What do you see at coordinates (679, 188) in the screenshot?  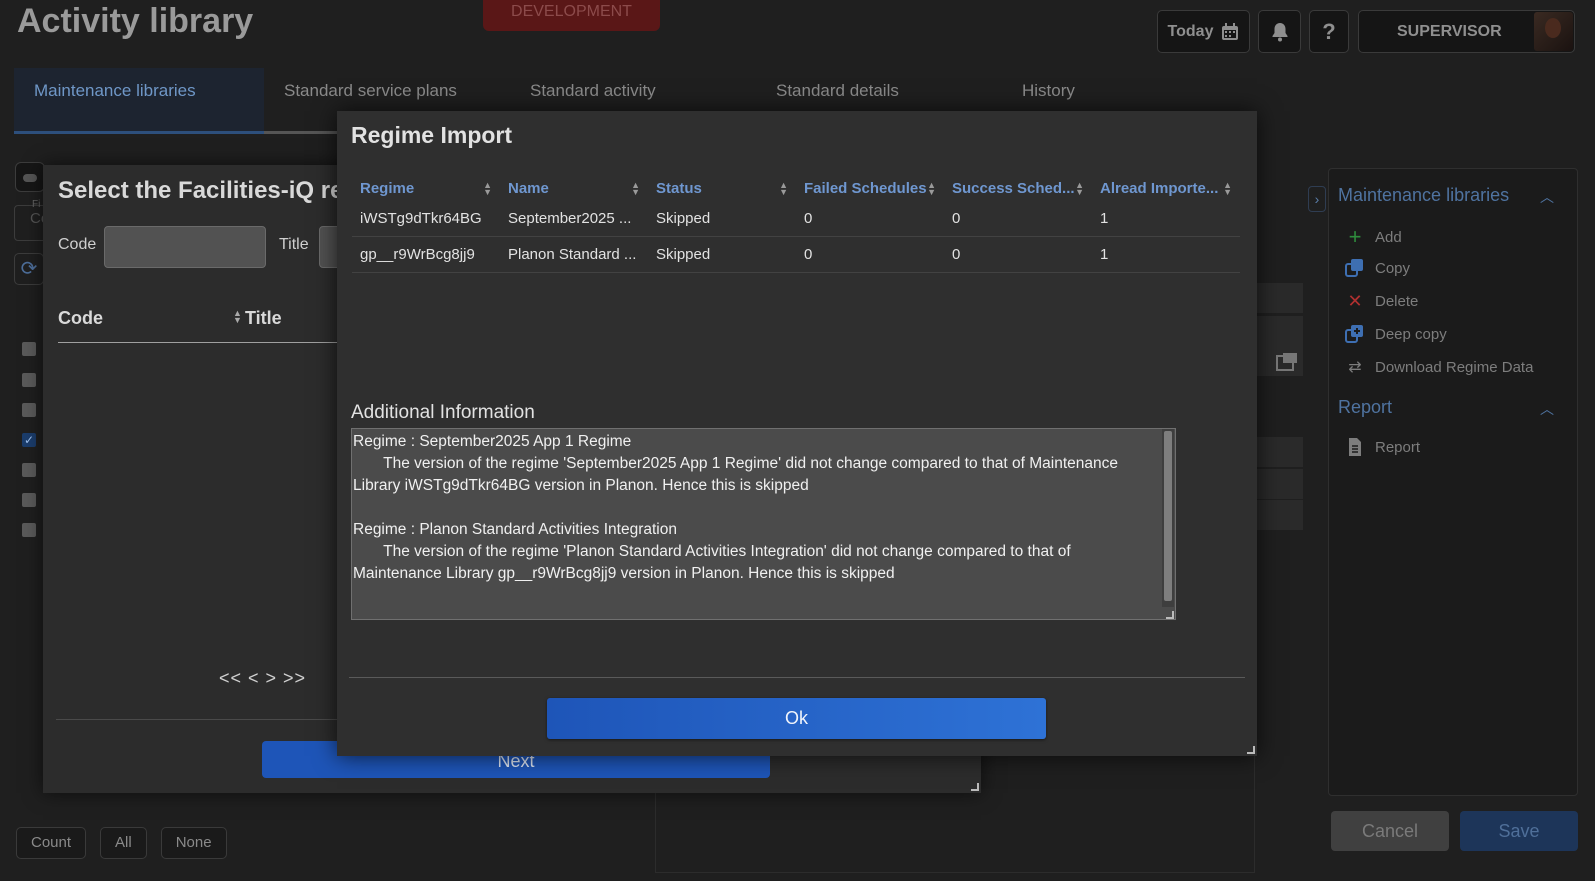 I see `column-label: Status` at bounding box center [679, 188].